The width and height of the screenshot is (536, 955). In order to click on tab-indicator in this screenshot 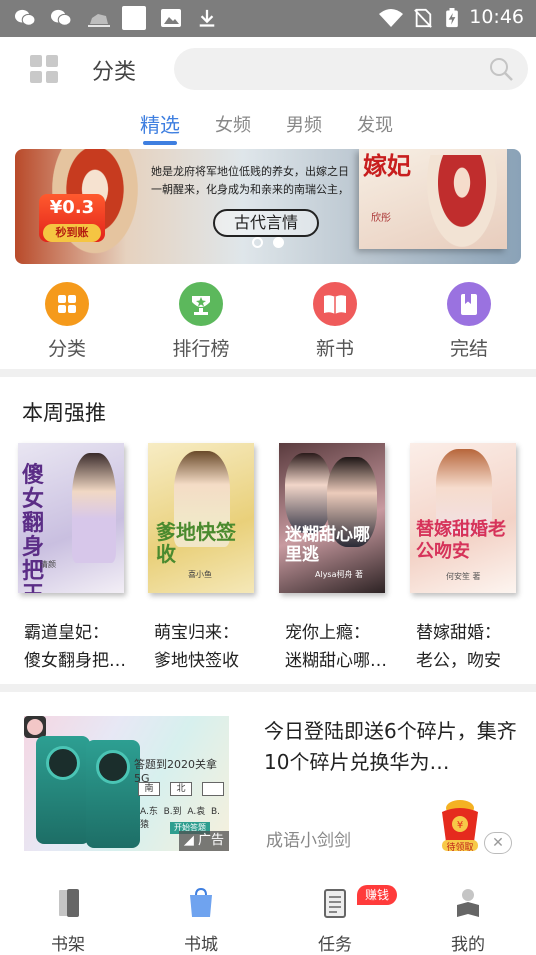, I will do `click(160, 143)`.